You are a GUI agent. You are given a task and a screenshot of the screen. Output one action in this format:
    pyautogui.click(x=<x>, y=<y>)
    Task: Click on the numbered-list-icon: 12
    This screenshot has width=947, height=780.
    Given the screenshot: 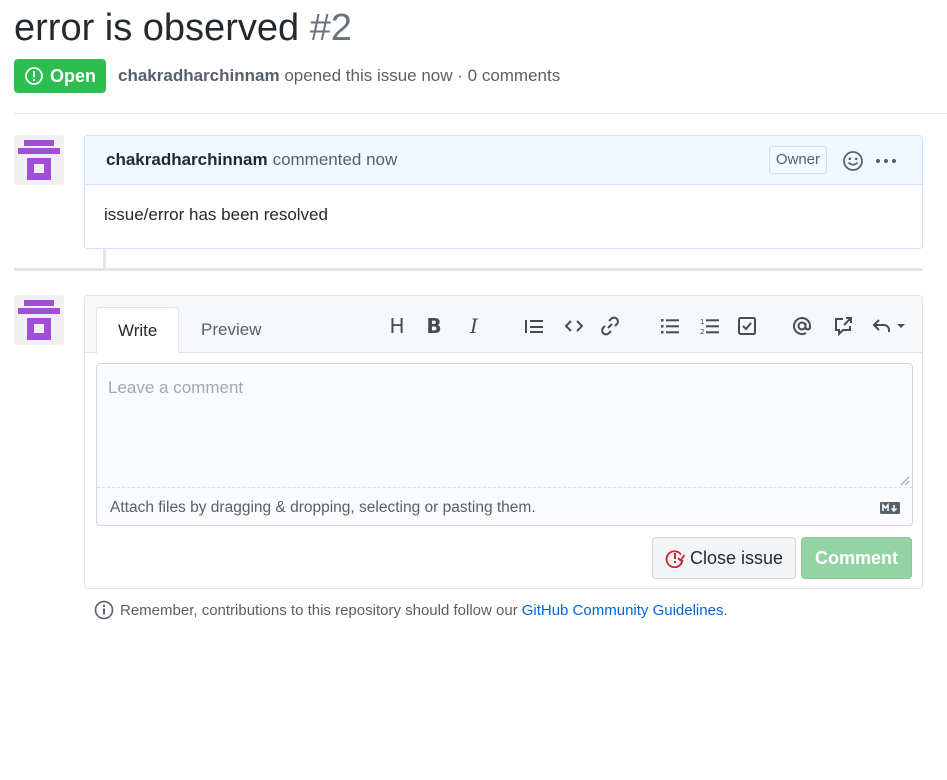 What is the action you would take?
    pyautogui.click(x=709, y=327)
    